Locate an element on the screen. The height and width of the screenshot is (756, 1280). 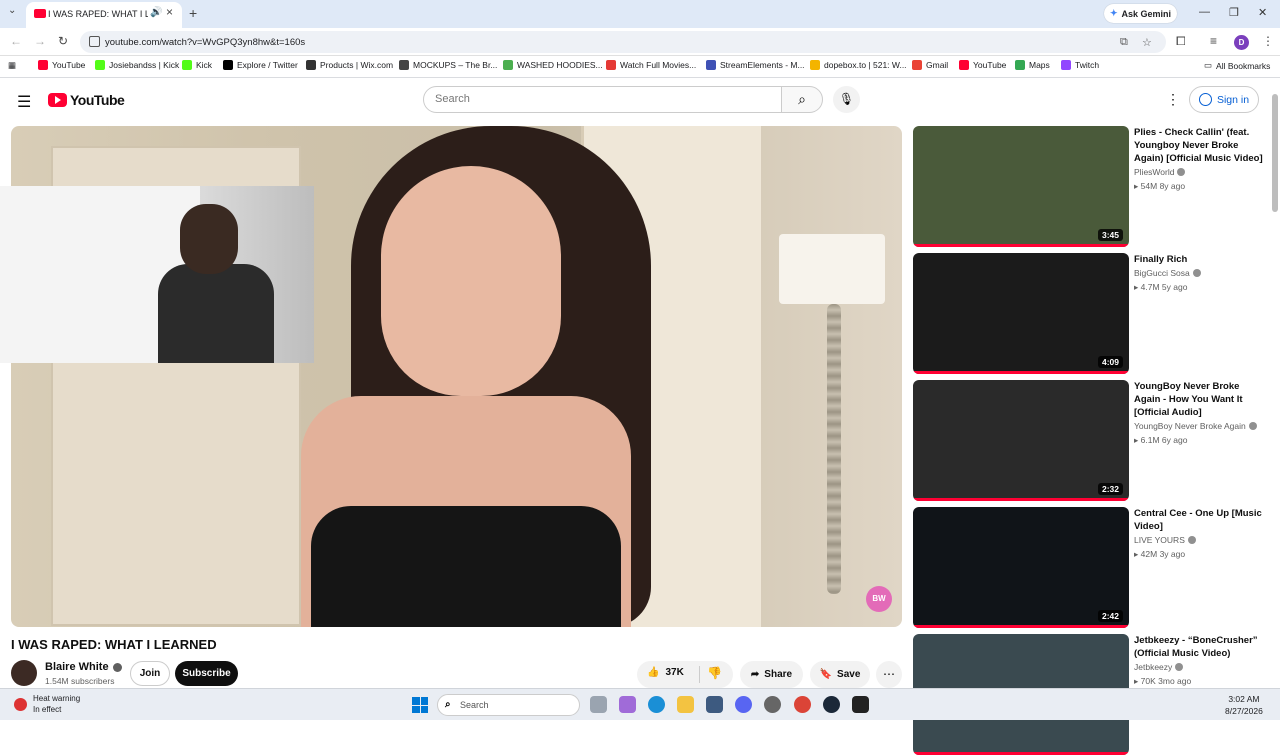
video-thumbnail: 2:42 is located at coordinates (1021, 567).